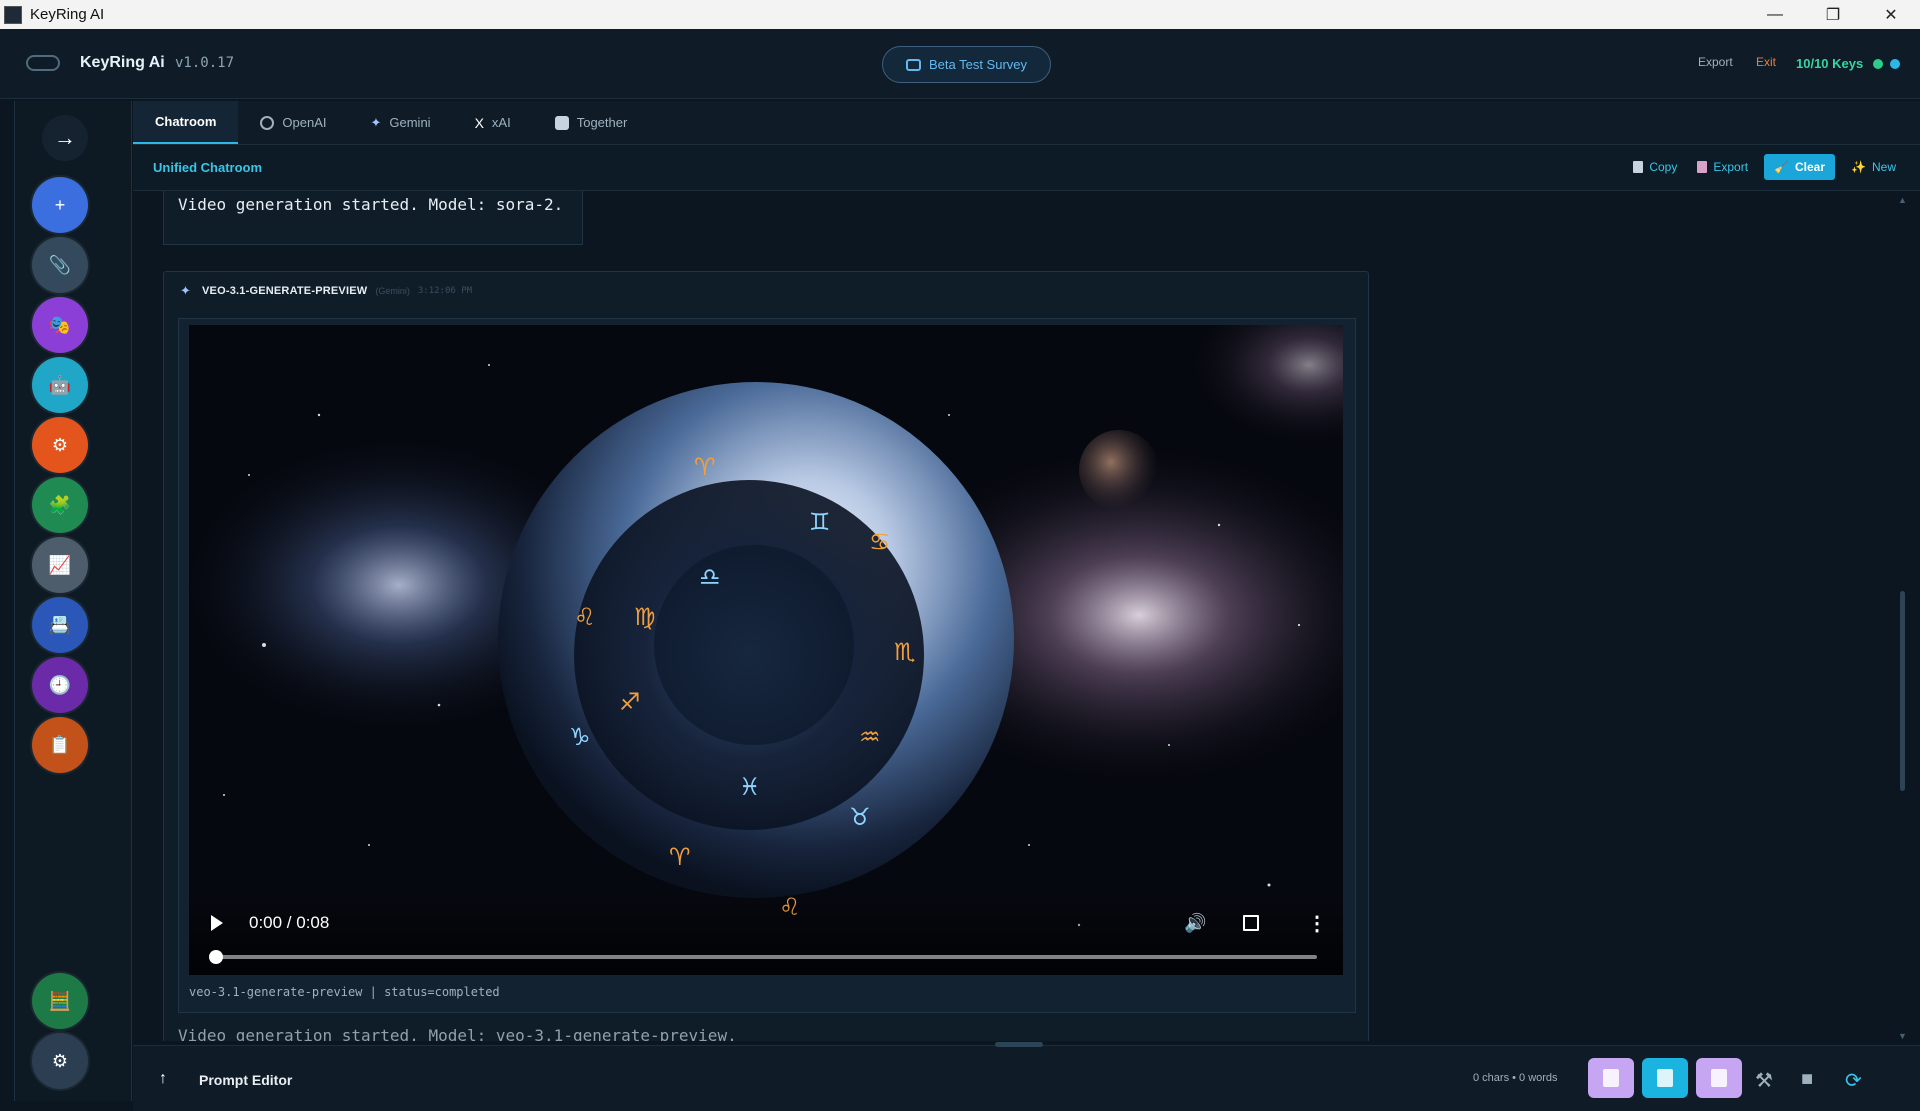  I want to click on sidebar-calculator-button: 🧮, so click(60, 1001).